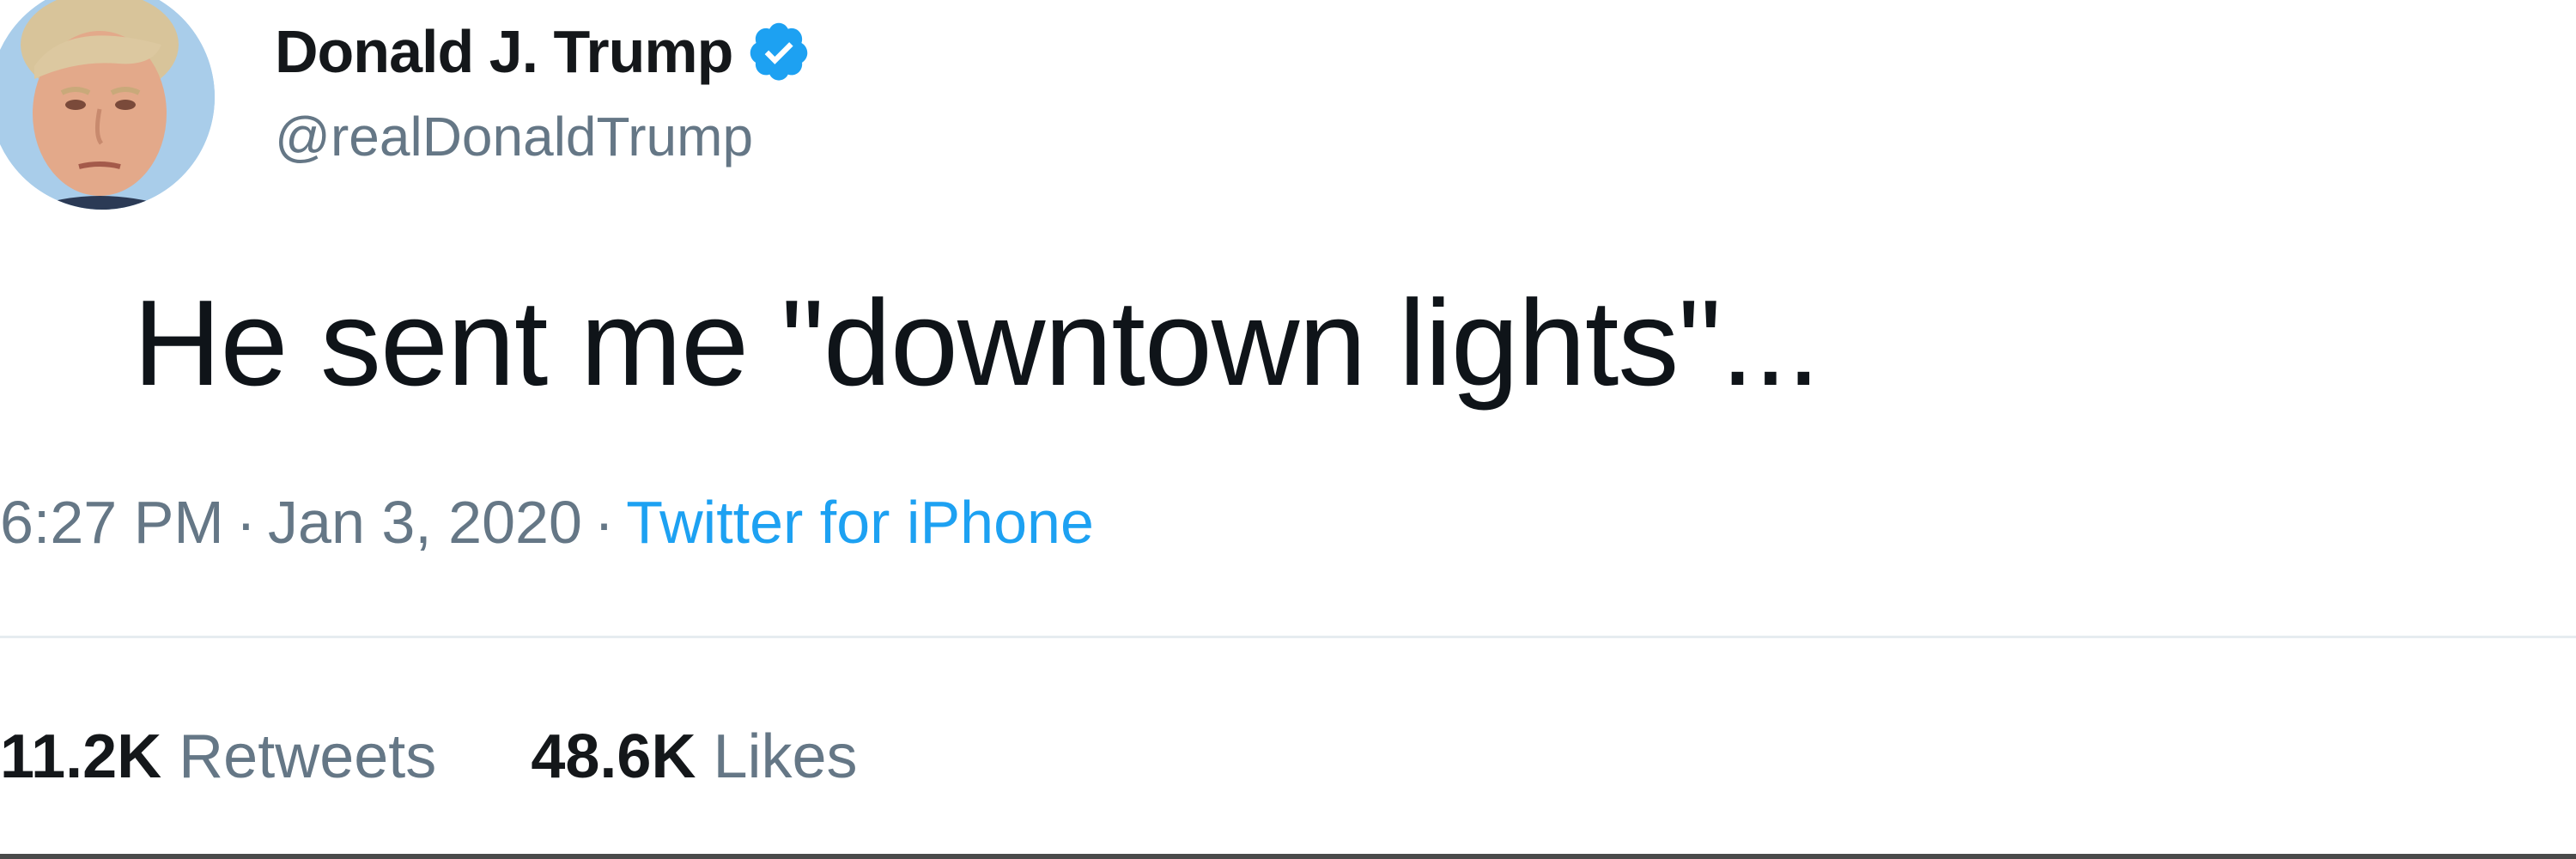  I want to click on avatar, so click(107, 105).